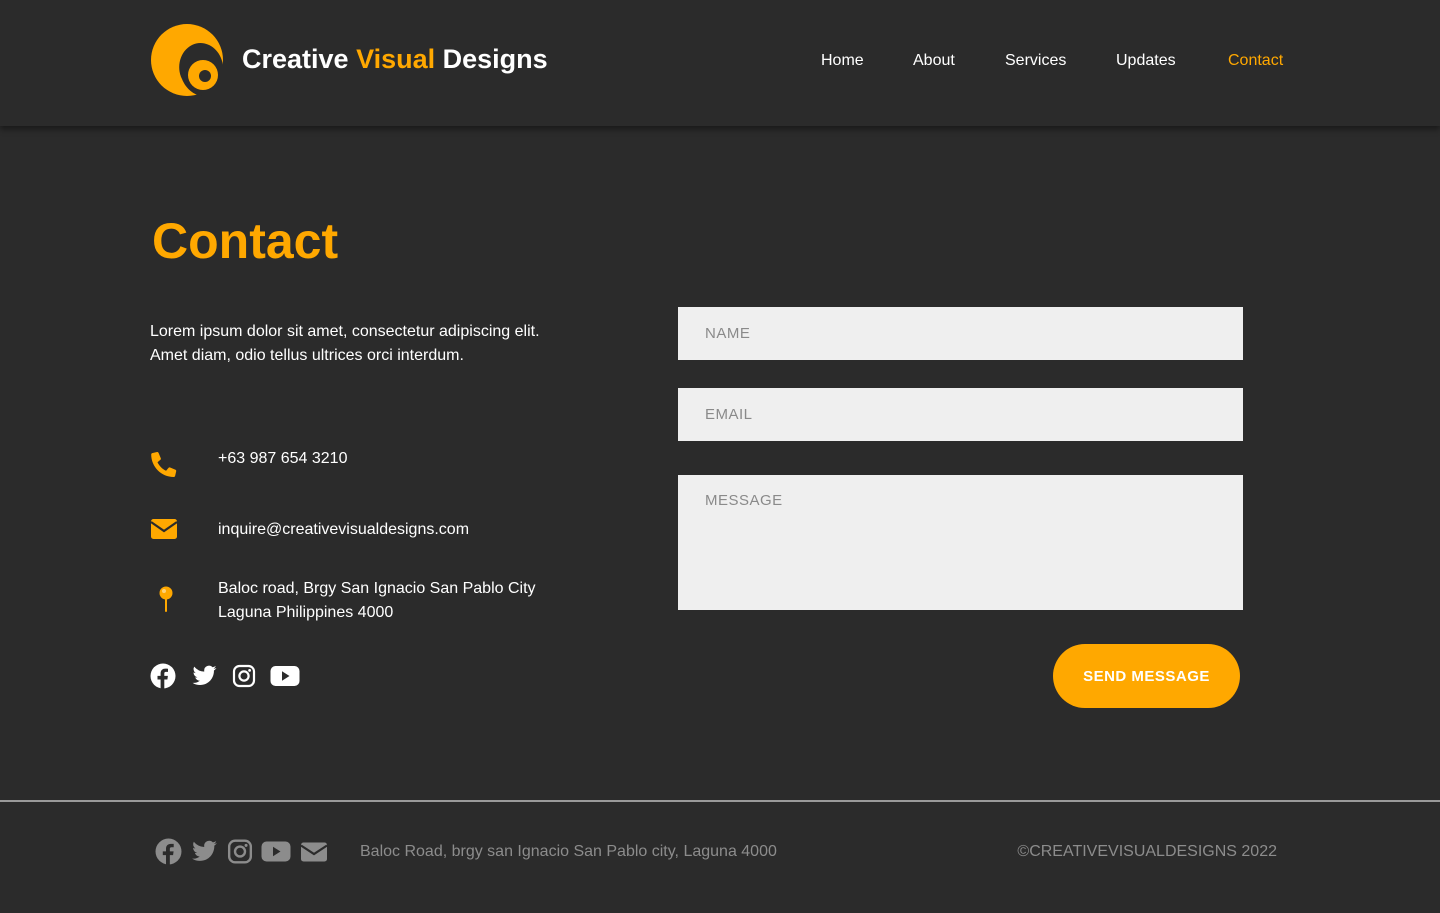 The height and width of the screenshot is (913, 1440). I want to click on nav-contact: Contact, so click(1255, 61).